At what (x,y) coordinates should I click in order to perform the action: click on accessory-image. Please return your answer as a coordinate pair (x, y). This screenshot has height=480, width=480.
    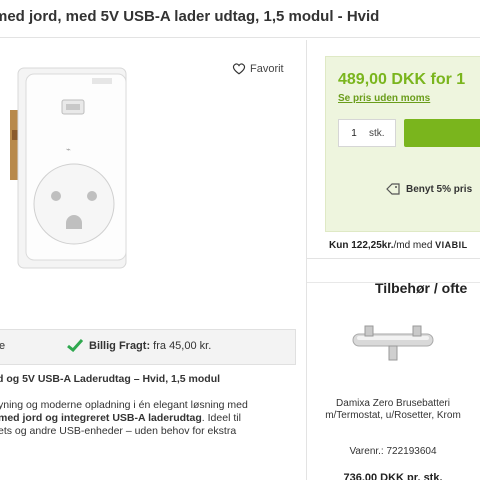
    Looking at the image, I should click on (393, 345).